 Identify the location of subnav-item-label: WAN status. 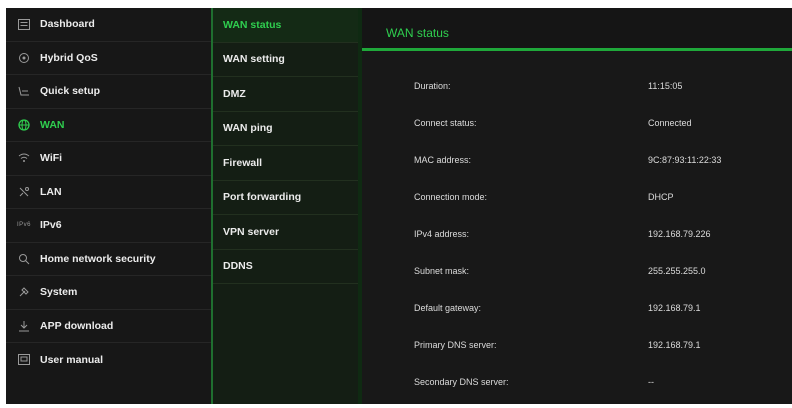
(252, 24).